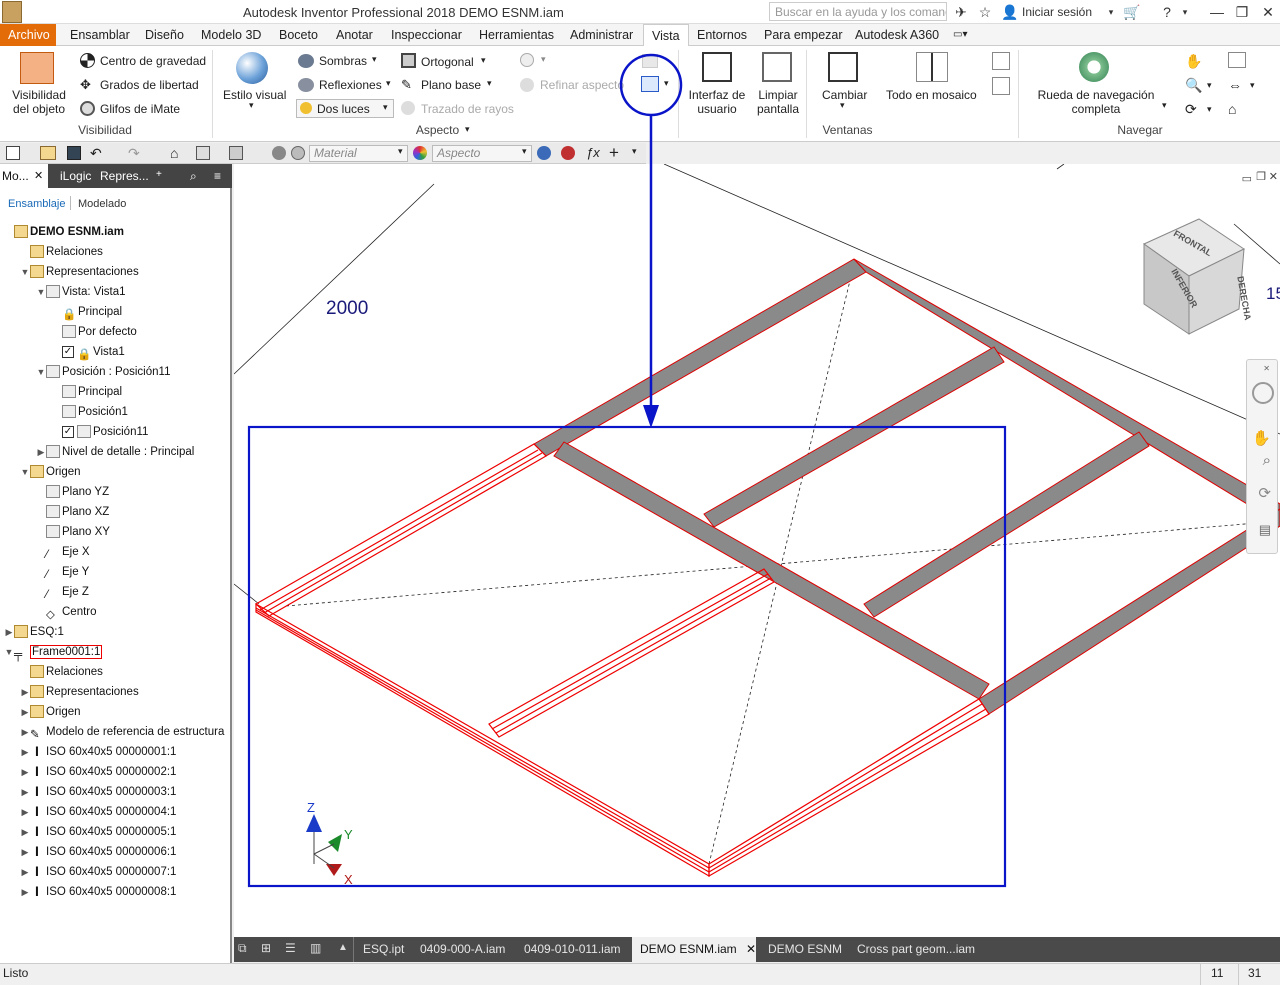 Image resolution: width=1280 pixels, height=985 pixels. I want to click on look-at-icon, so click(1237, 60).